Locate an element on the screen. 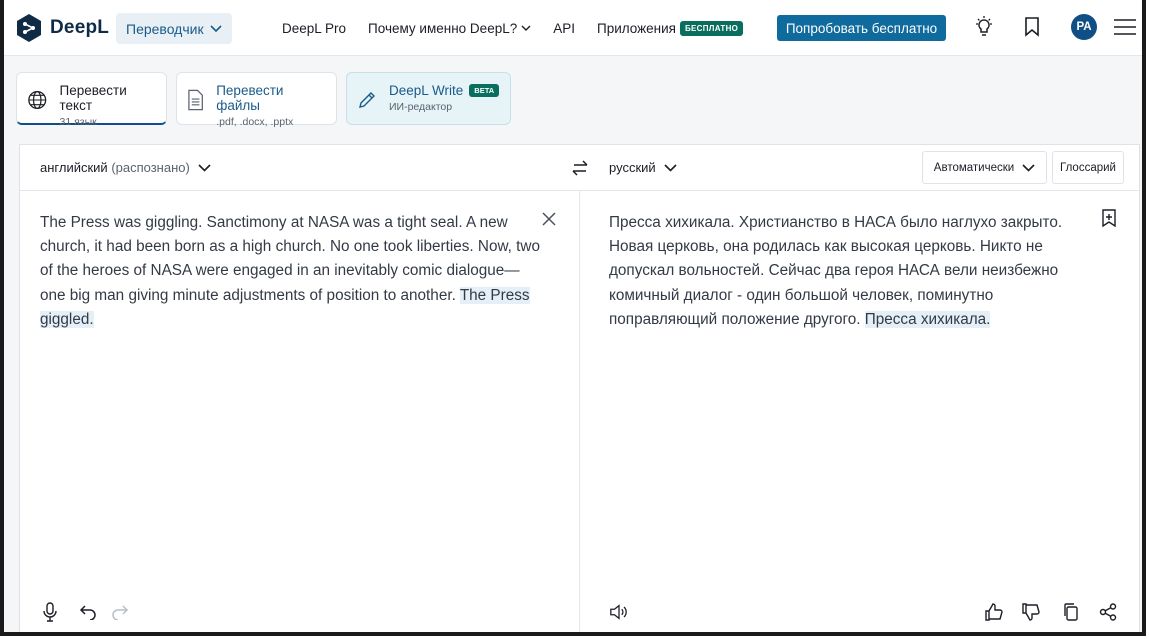  logo-text: DeepL is located at coordinates (80, 27).